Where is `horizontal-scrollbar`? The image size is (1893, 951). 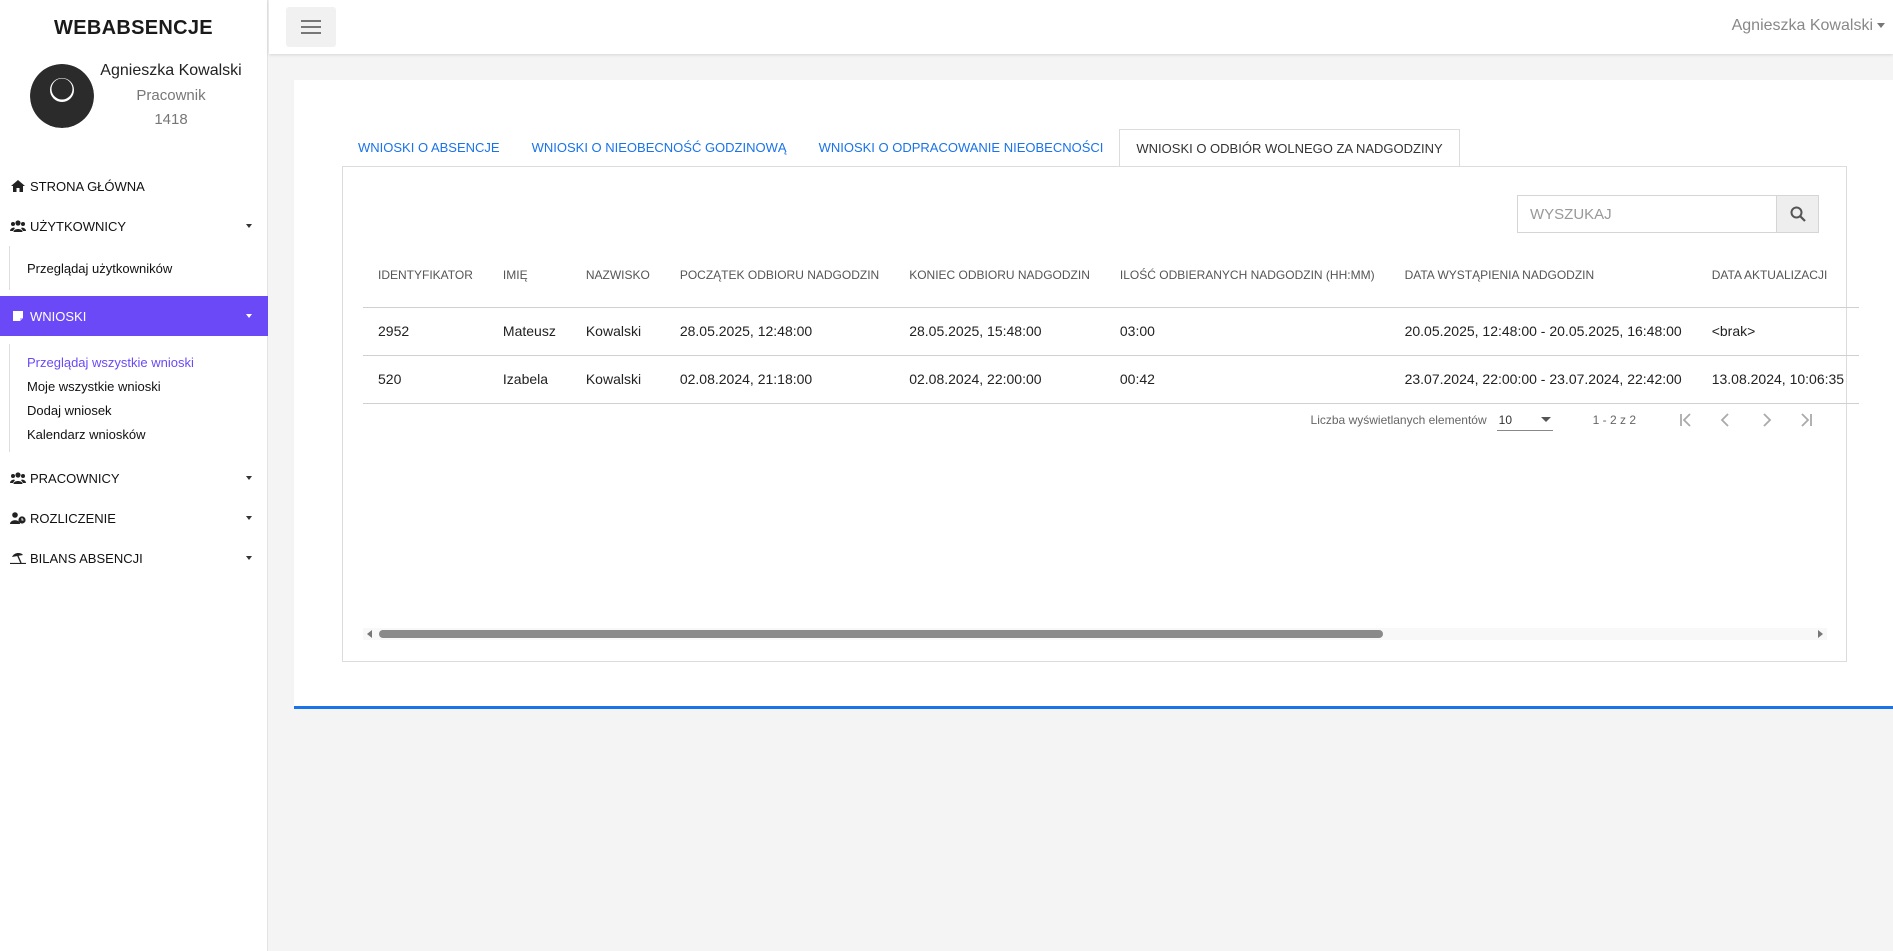
horizontal-scrollbar is located at coordinates (1095, 634).